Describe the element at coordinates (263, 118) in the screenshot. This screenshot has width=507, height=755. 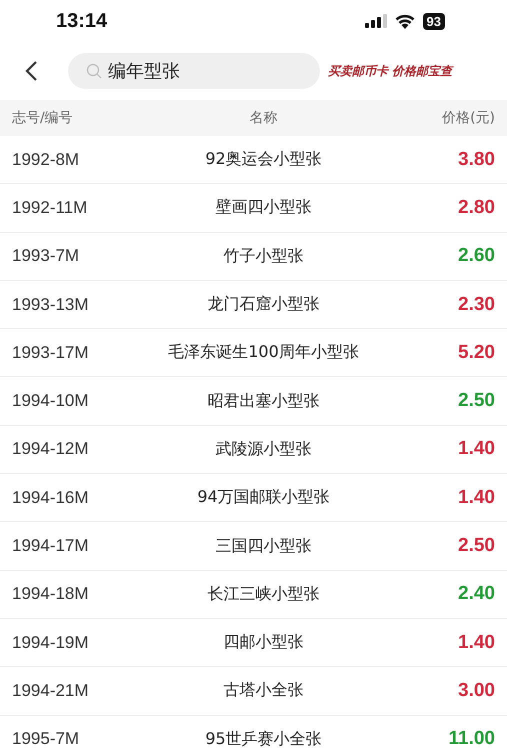
I see `column-header: 名称` at that location.